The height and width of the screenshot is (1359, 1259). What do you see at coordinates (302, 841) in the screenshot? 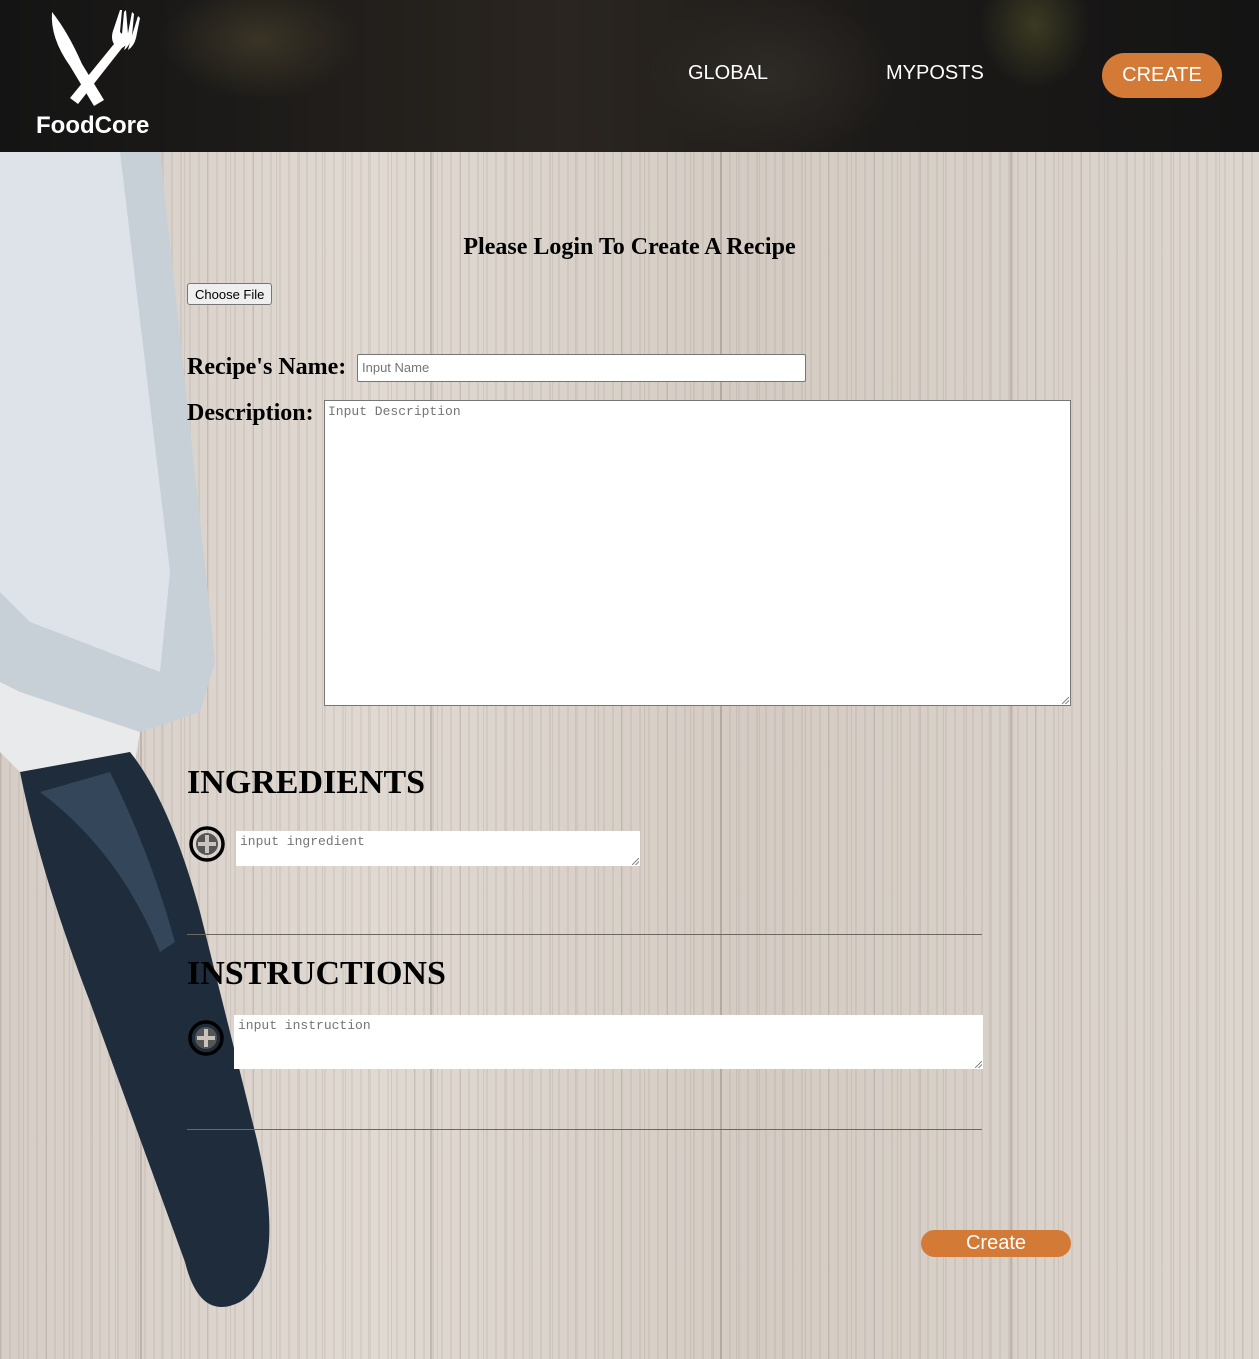
I see `ingredient-placeholder: input ingredient` at bounding box center [302, 841].